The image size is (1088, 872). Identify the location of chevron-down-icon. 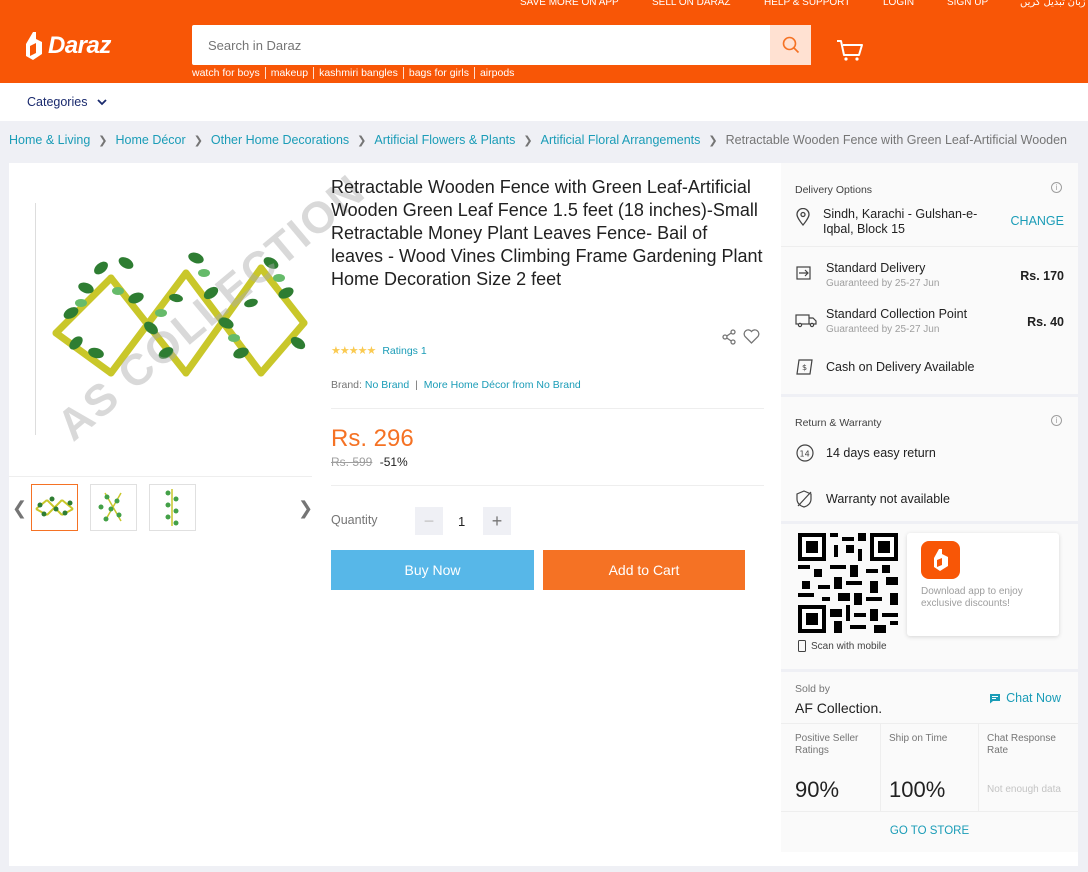
(102, 101).